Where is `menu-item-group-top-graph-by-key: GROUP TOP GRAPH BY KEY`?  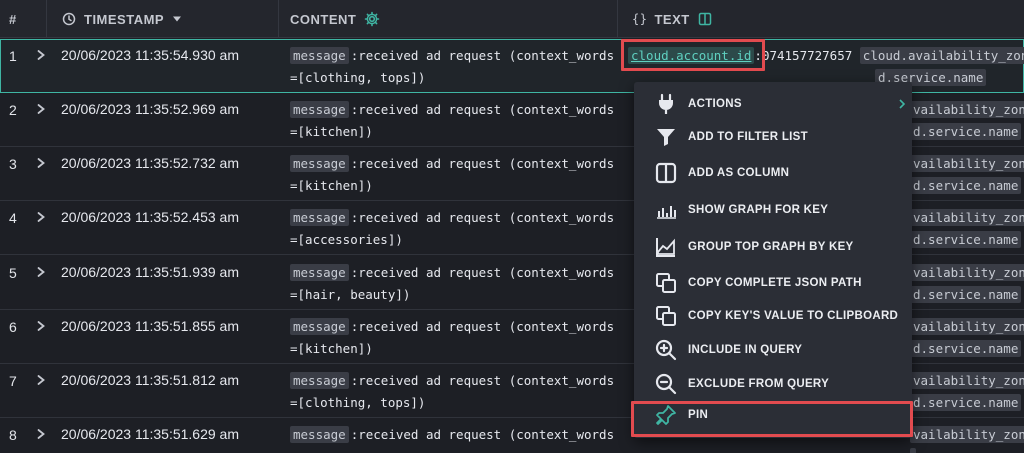
menu-item-group-top-graph-by-key: GROUP TOP GRAPH BY KEY is located at coordinates (773, 247).